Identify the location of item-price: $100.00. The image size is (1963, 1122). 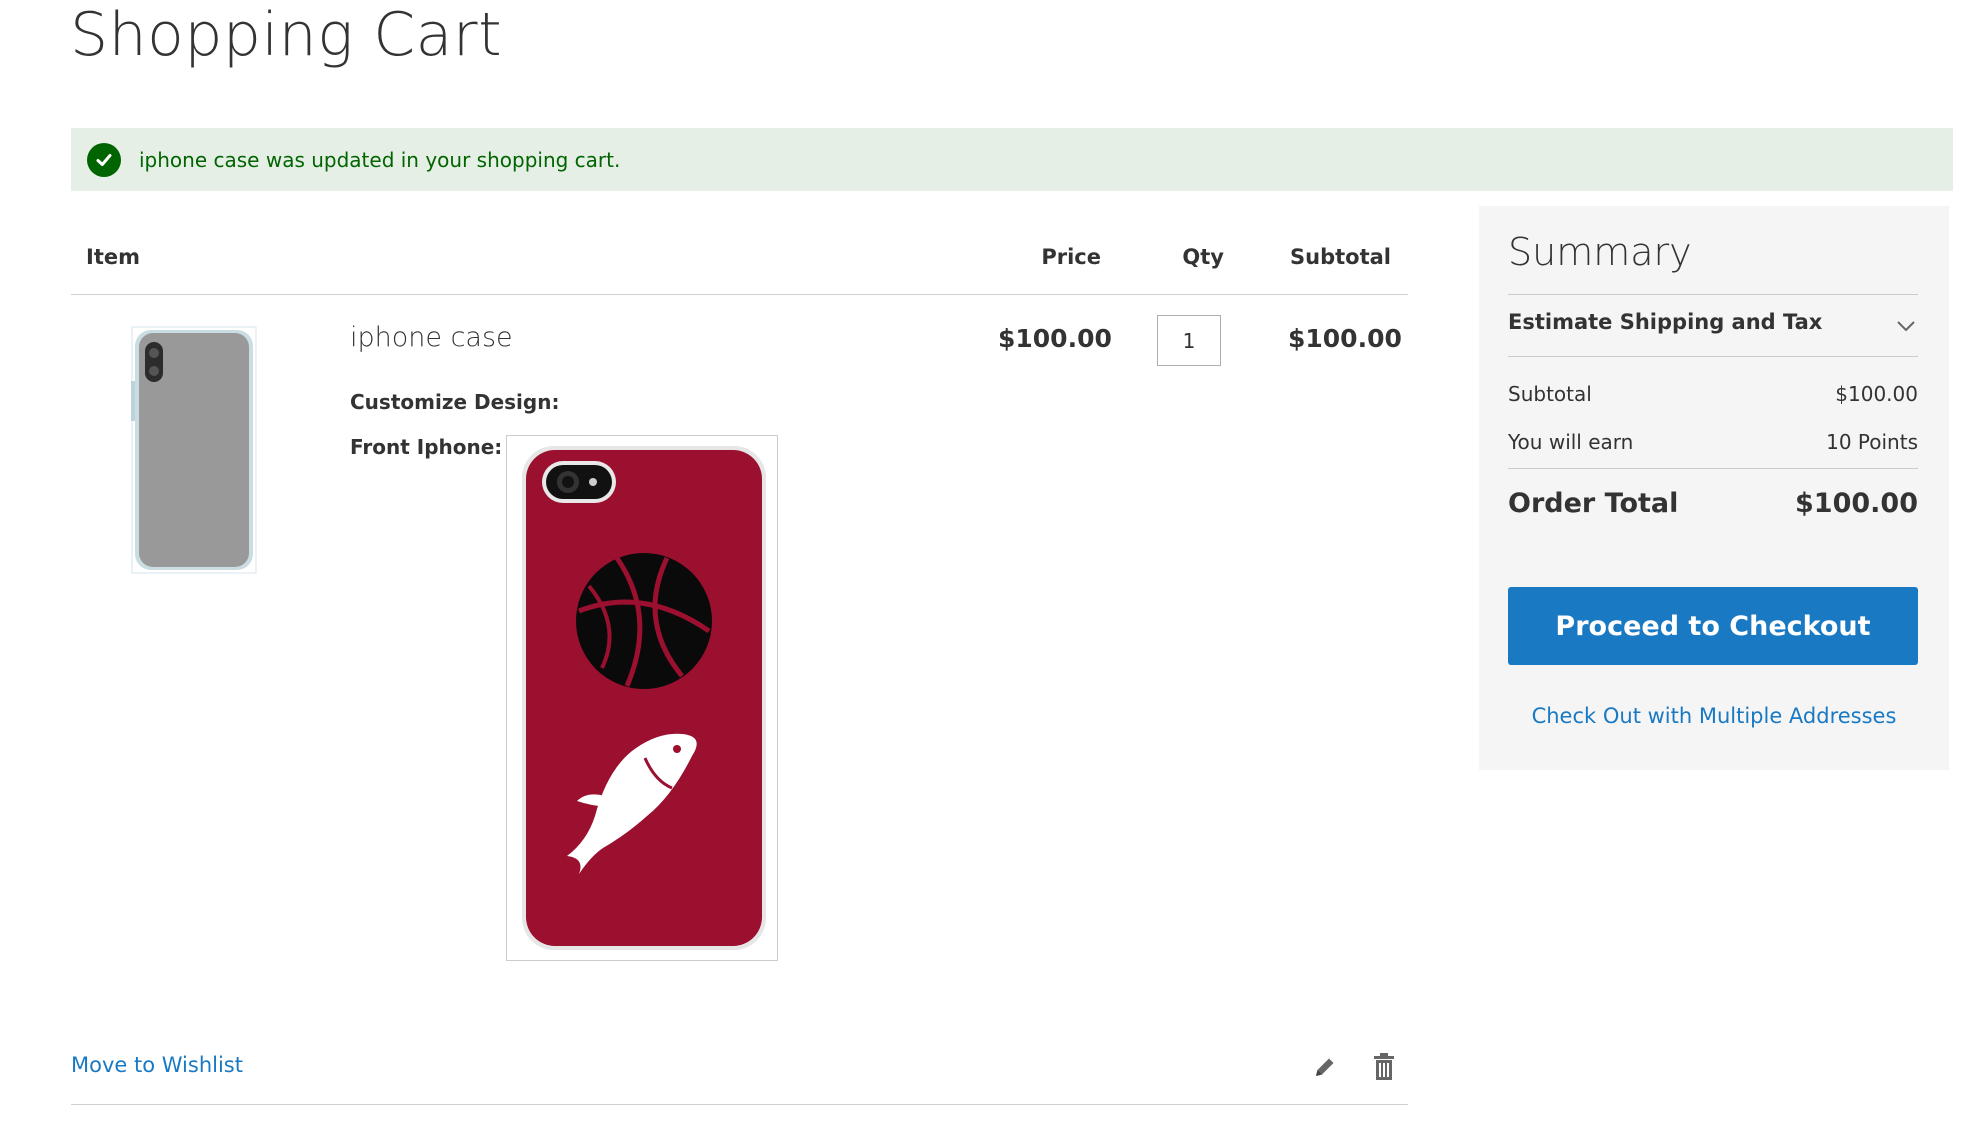
(1055, 338).